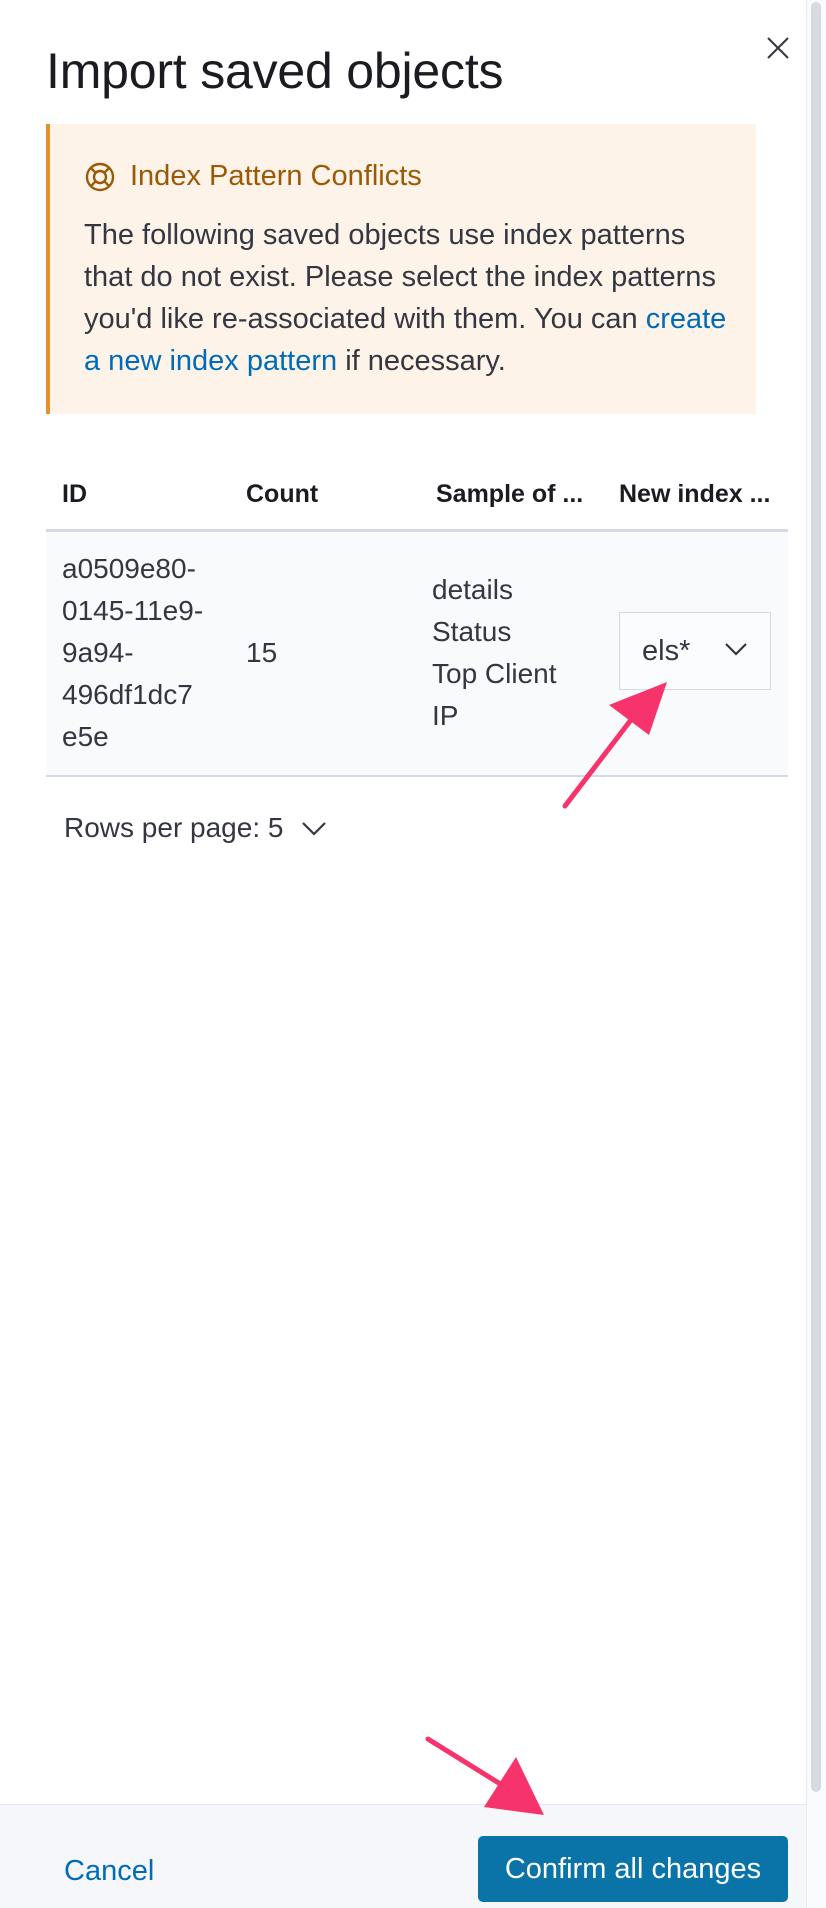 This screenshot has width=826, height=1908. I want to click on flyout-title: Import saved objects, so click(275, 71).